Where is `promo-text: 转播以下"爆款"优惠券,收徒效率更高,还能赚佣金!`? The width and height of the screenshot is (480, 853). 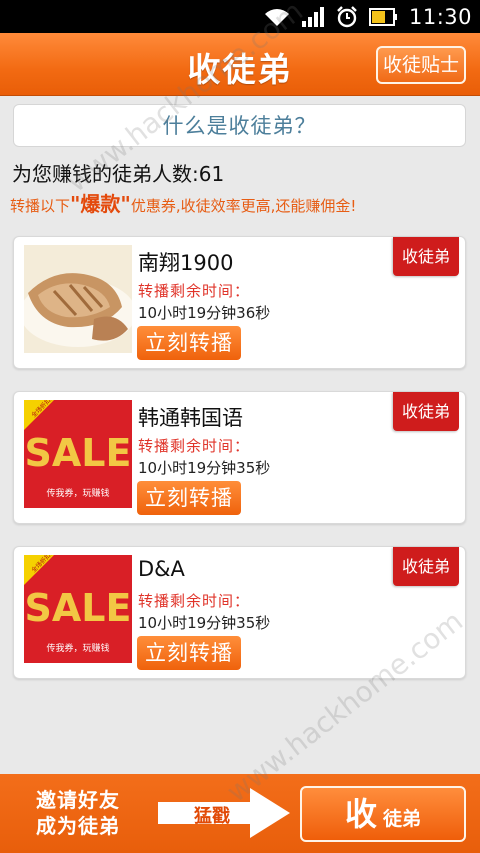 promo-text: 转播以下"爆款"优惠券,收徒效率更高,还能赚佣金! is located at coordinates (183, 202).